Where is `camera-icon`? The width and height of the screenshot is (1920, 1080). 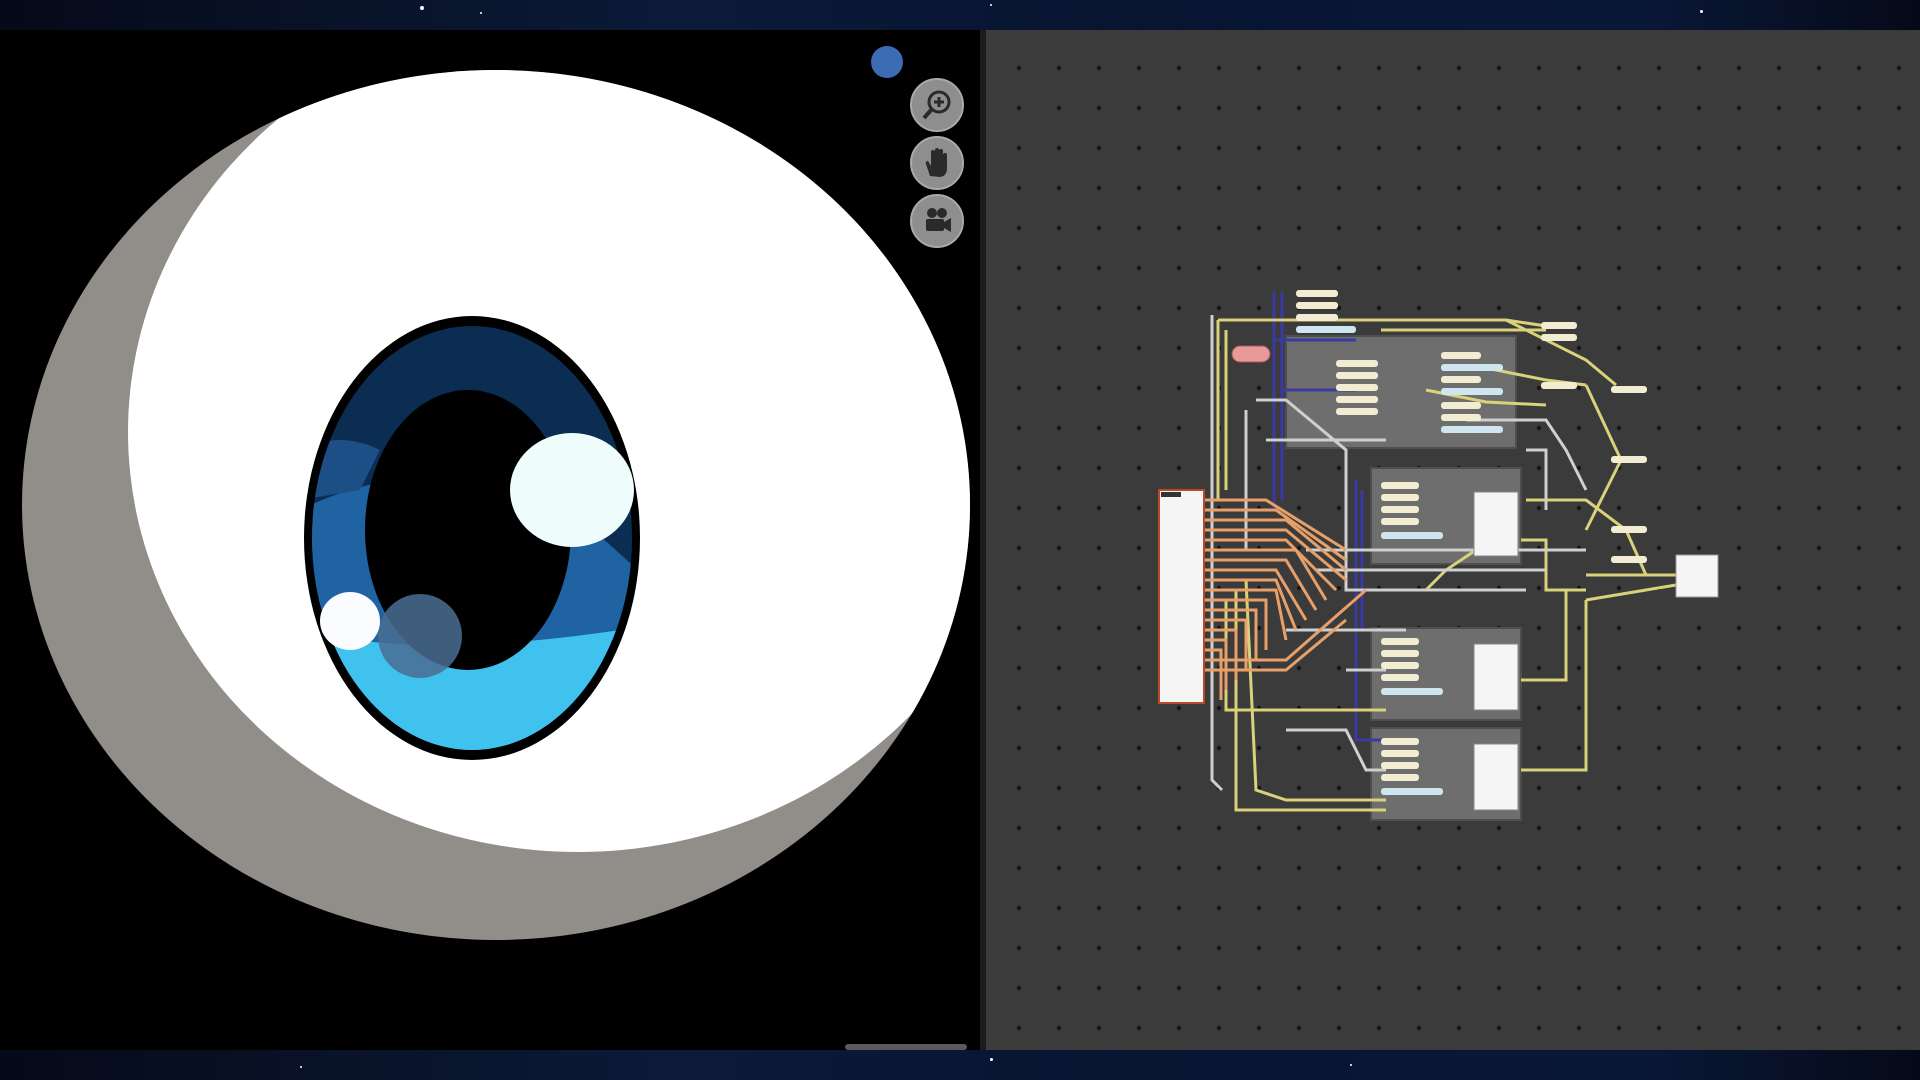
camera-icon is located at coordinates (938, 220).